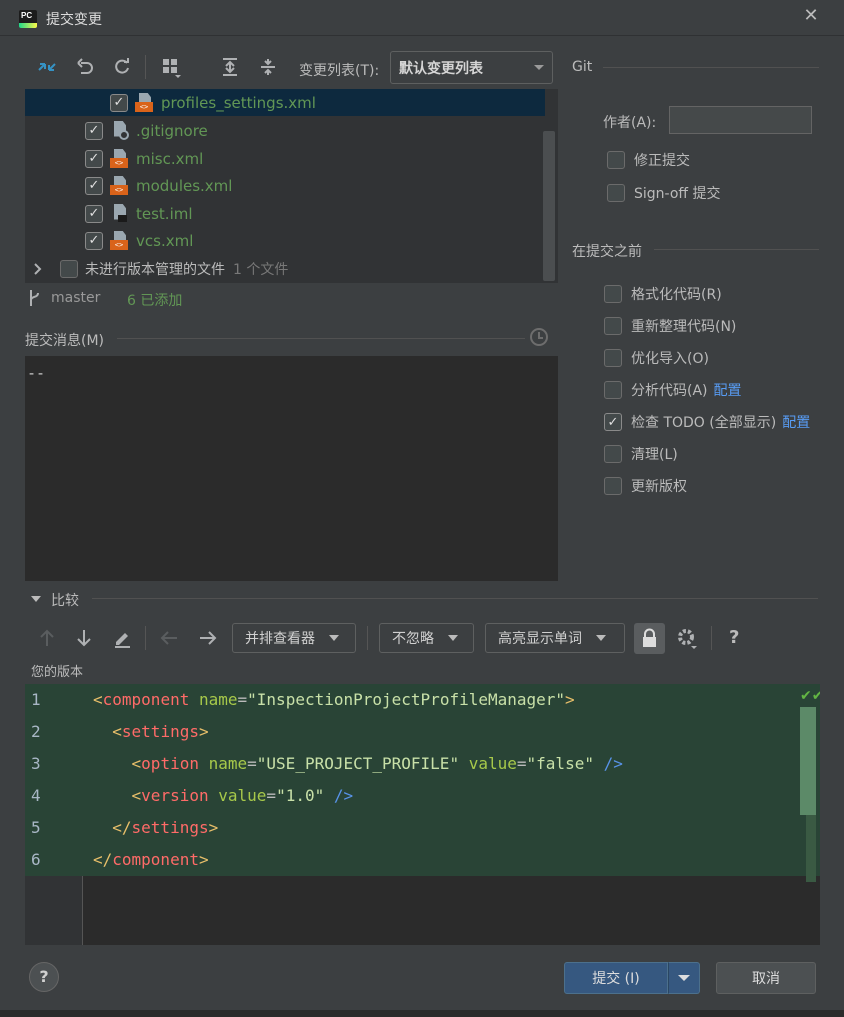  Describe the element at coordinates (766, 978) in the screenshot. I see `cancel-button: 取消` at that location.